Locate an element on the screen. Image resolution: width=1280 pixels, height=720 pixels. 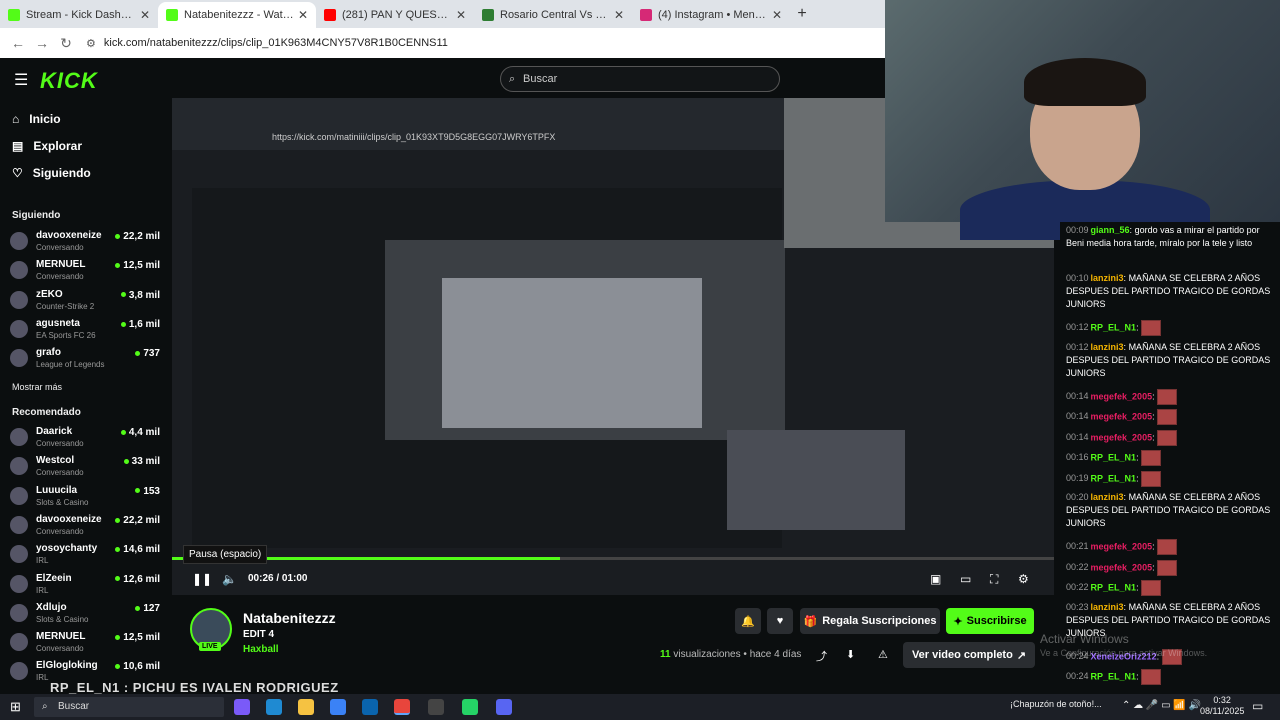
pip-icon: ▣ is located at coordinates (935, 579).